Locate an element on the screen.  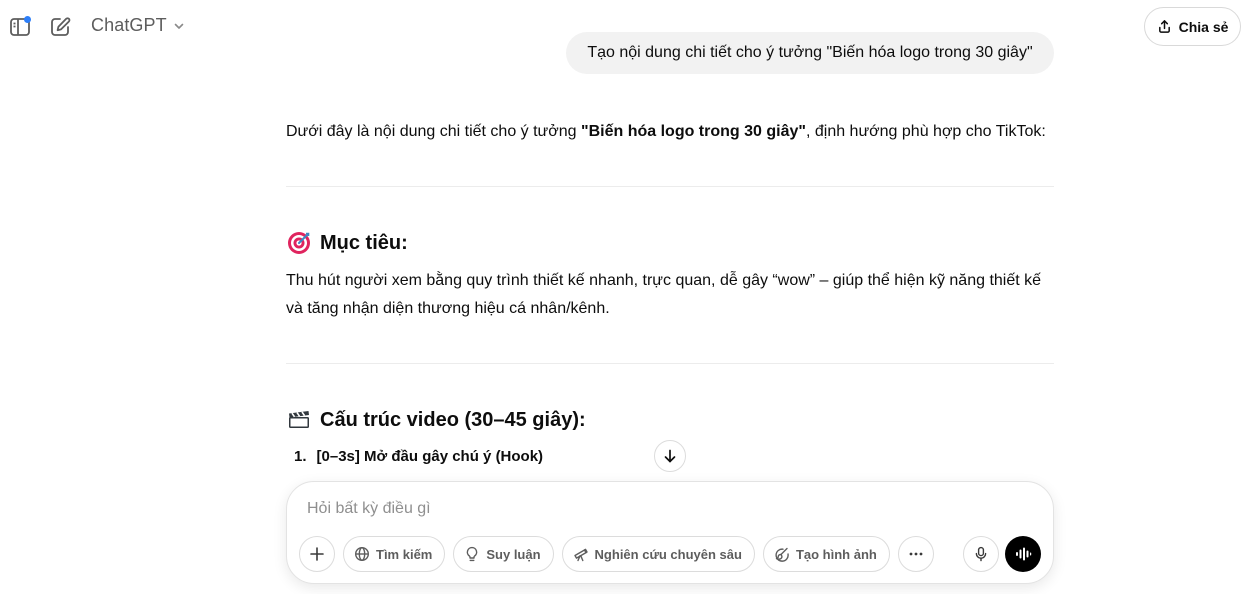
section-heading-structure: Cấu trúc video (30–45 giây): is located at coordinates (436, 420).